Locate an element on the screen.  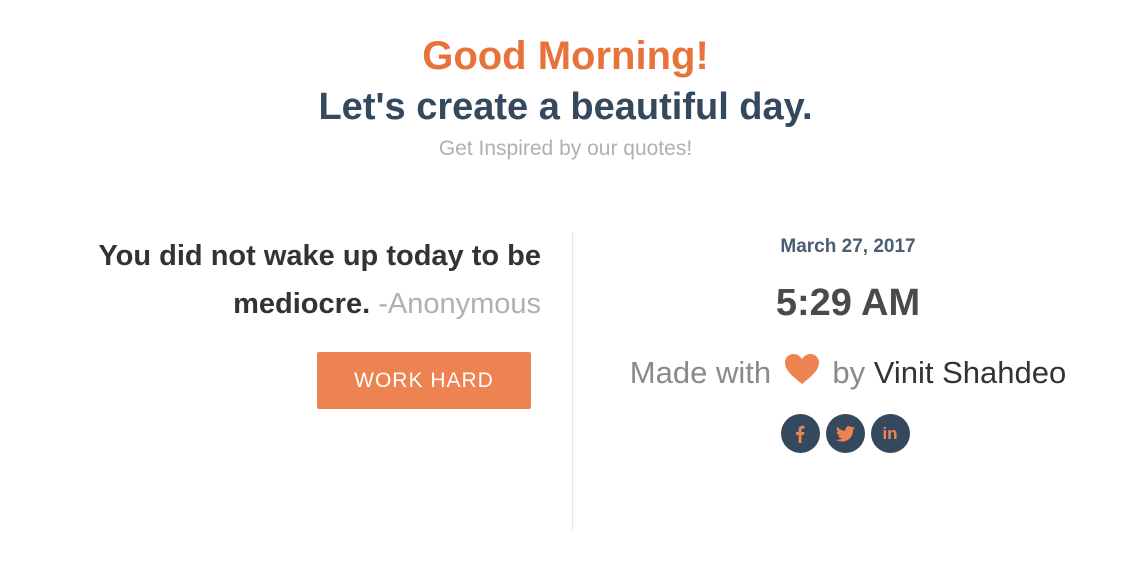
social-links: in is located at coordinates (845, 434).